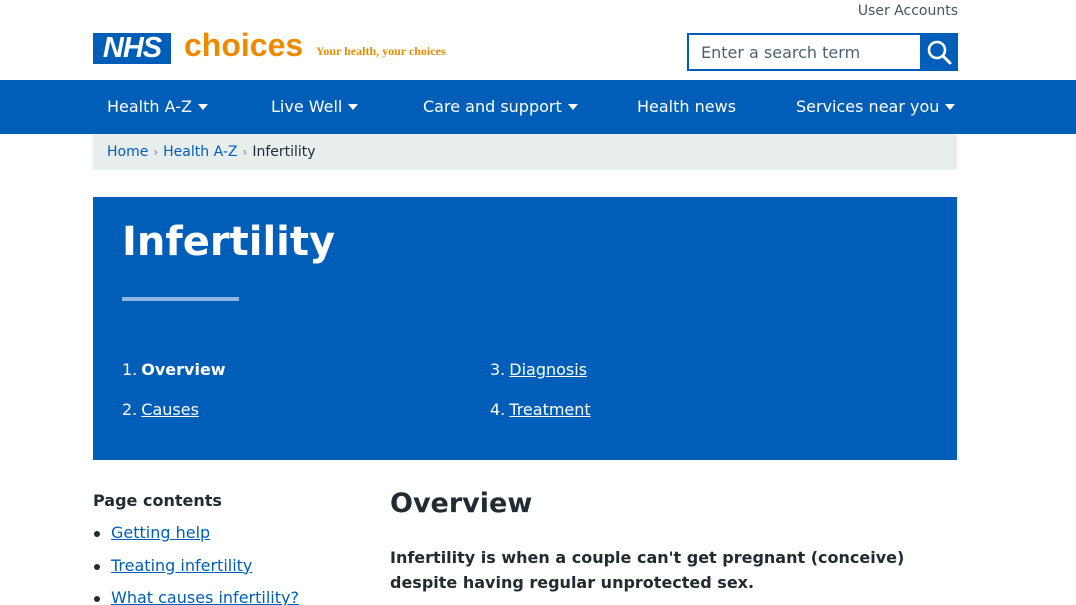 This screenshot has height=605, width=1076. I want to click on nav-services-near-you: Services near you, so click(876, 107).